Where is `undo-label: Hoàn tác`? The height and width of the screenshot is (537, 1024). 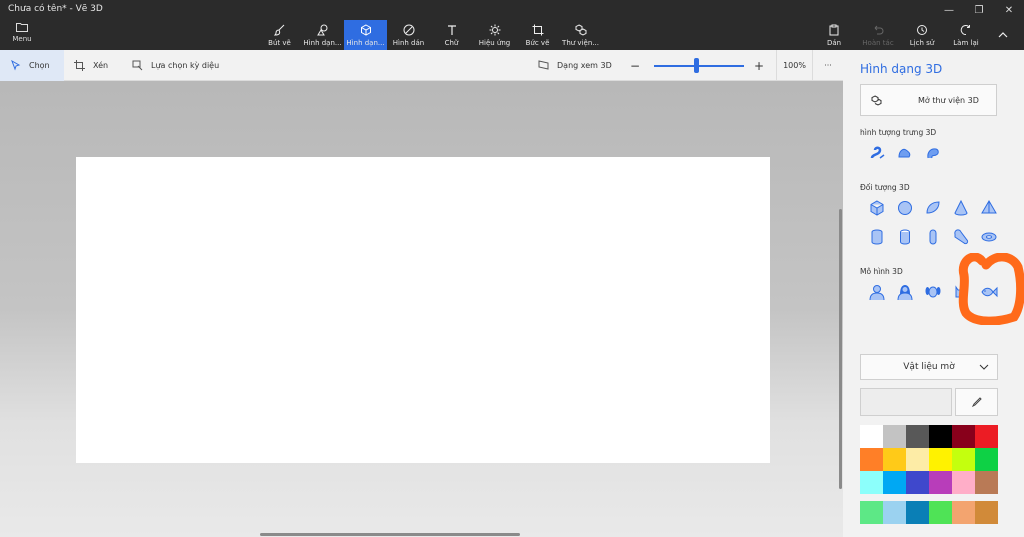 undo-label: Hoàn tác is located at coordinates (878, 42).